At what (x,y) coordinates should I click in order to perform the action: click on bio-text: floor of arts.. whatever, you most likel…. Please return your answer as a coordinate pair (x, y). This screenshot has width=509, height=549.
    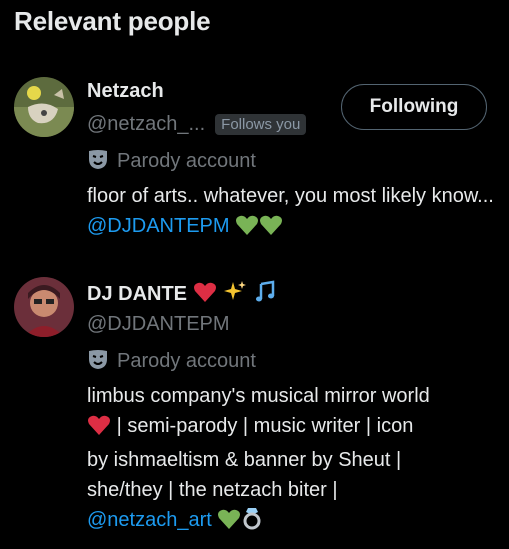
    Looking at the image, I should click on (290, 196).